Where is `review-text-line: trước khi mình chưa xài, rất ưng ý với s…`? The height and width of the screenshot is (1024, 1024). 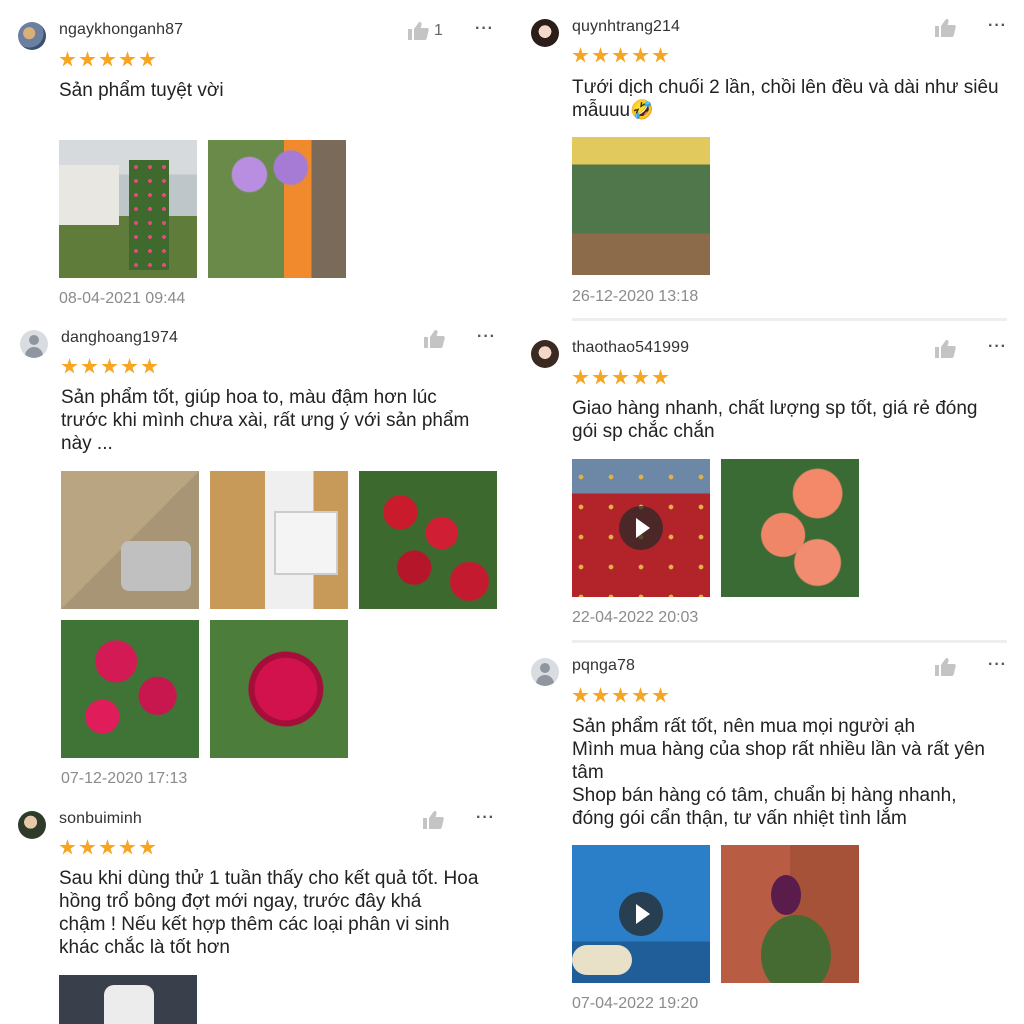 review-text-line: trước khi mình chưa xài, rất ưng ý với s… is located at coordinates (265, 420).